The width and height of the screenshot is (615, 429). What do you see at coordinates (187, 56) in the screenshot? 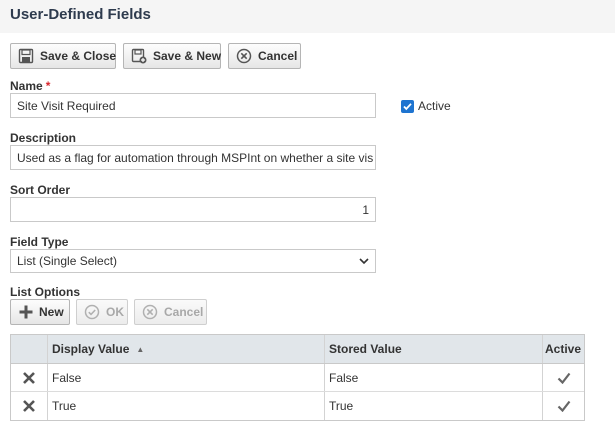
I see `save-new-label: Save & New` at bounding box center [187, 56].